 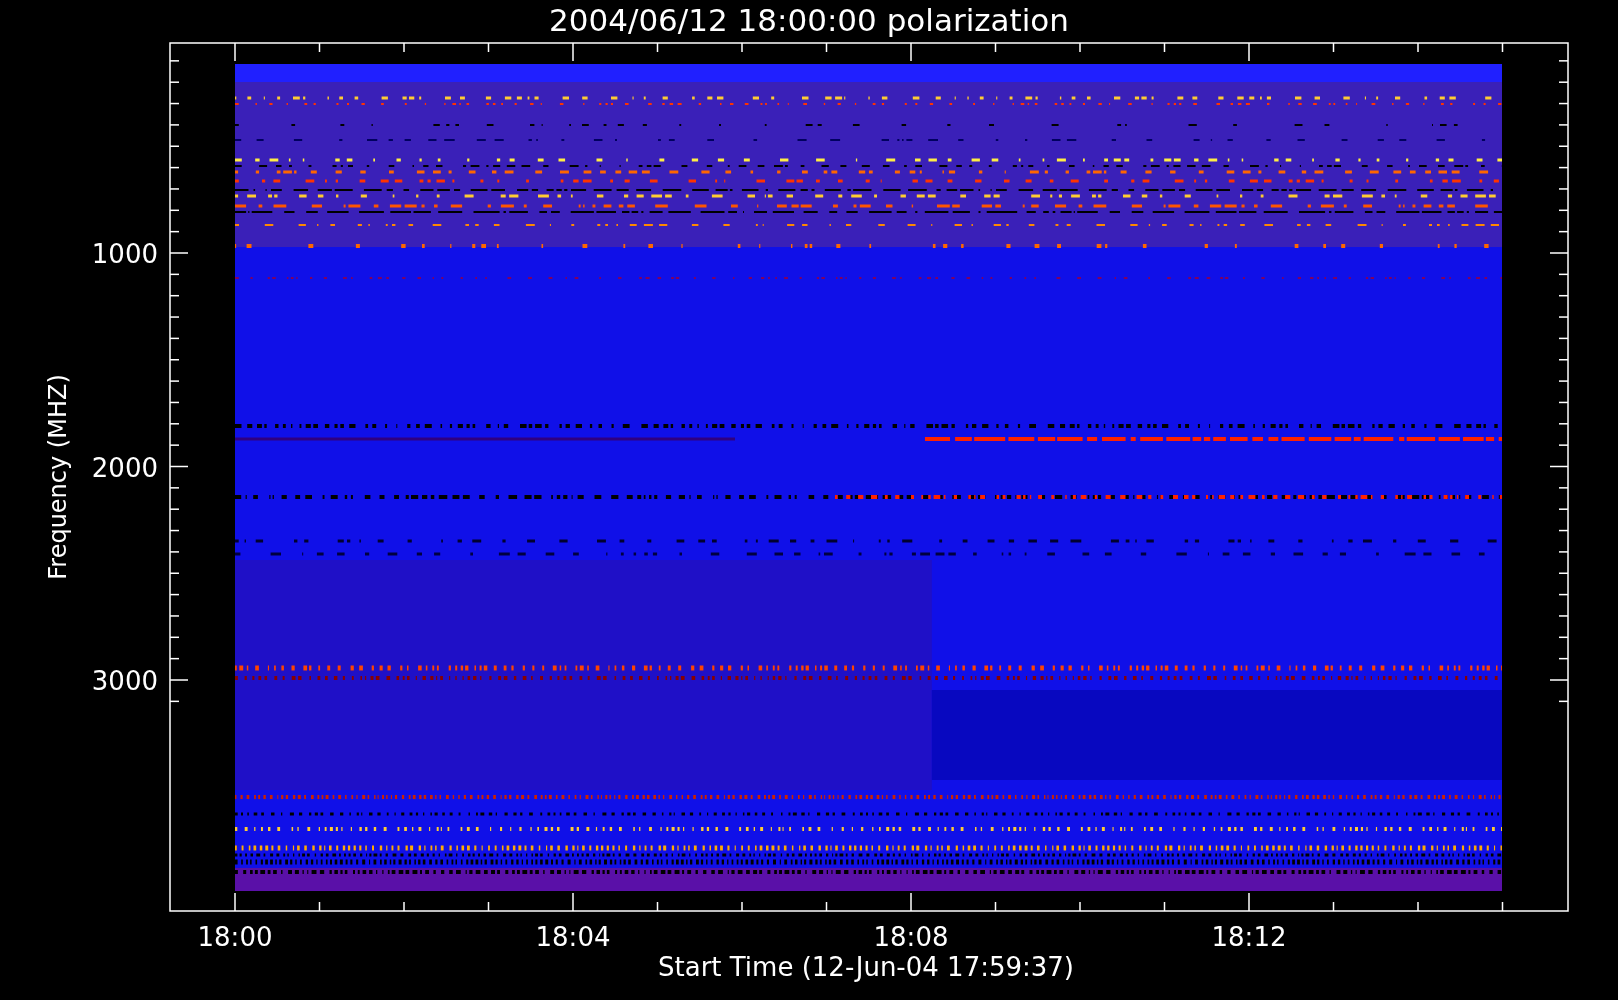 I want to click on plot-title: 2004/06/12 18:00:00 polarization, so click(x=809, y=20).